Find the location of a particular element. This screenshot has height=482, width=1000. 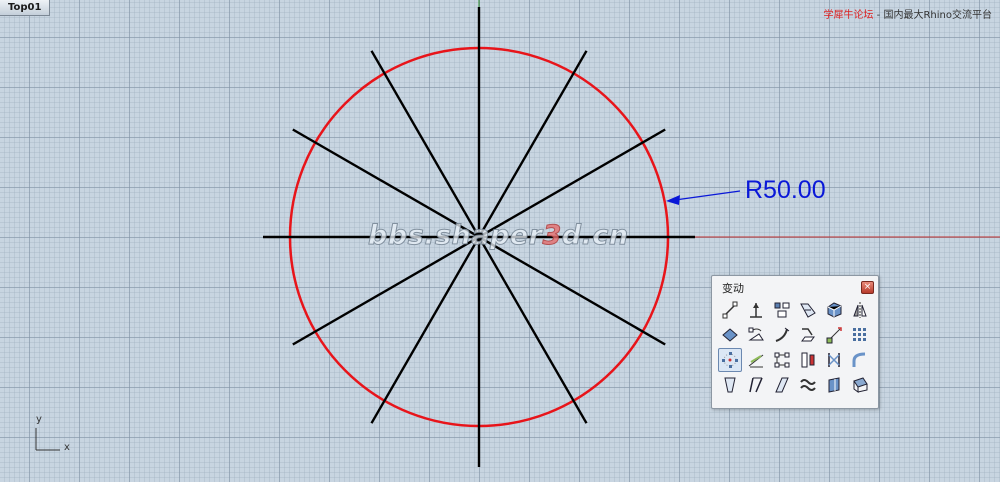

scale-icon is located at coordinates (808, 310).